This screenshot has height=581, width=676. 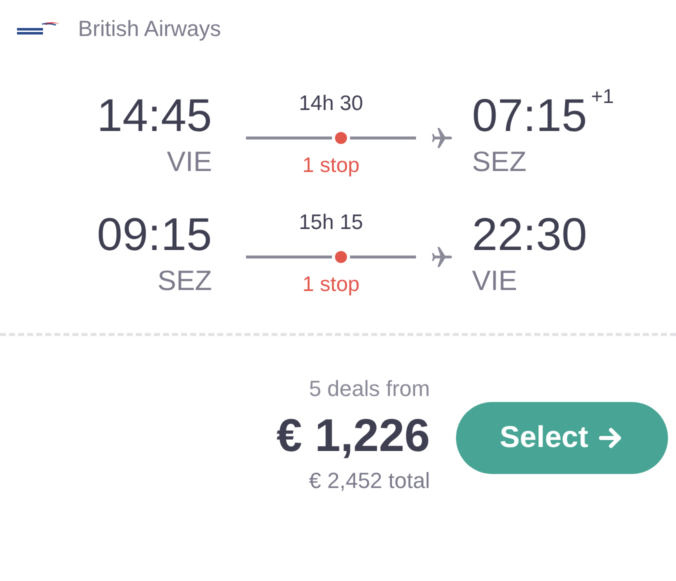 I want to click on departure-time: 14:45, so click(x=154, y=115).